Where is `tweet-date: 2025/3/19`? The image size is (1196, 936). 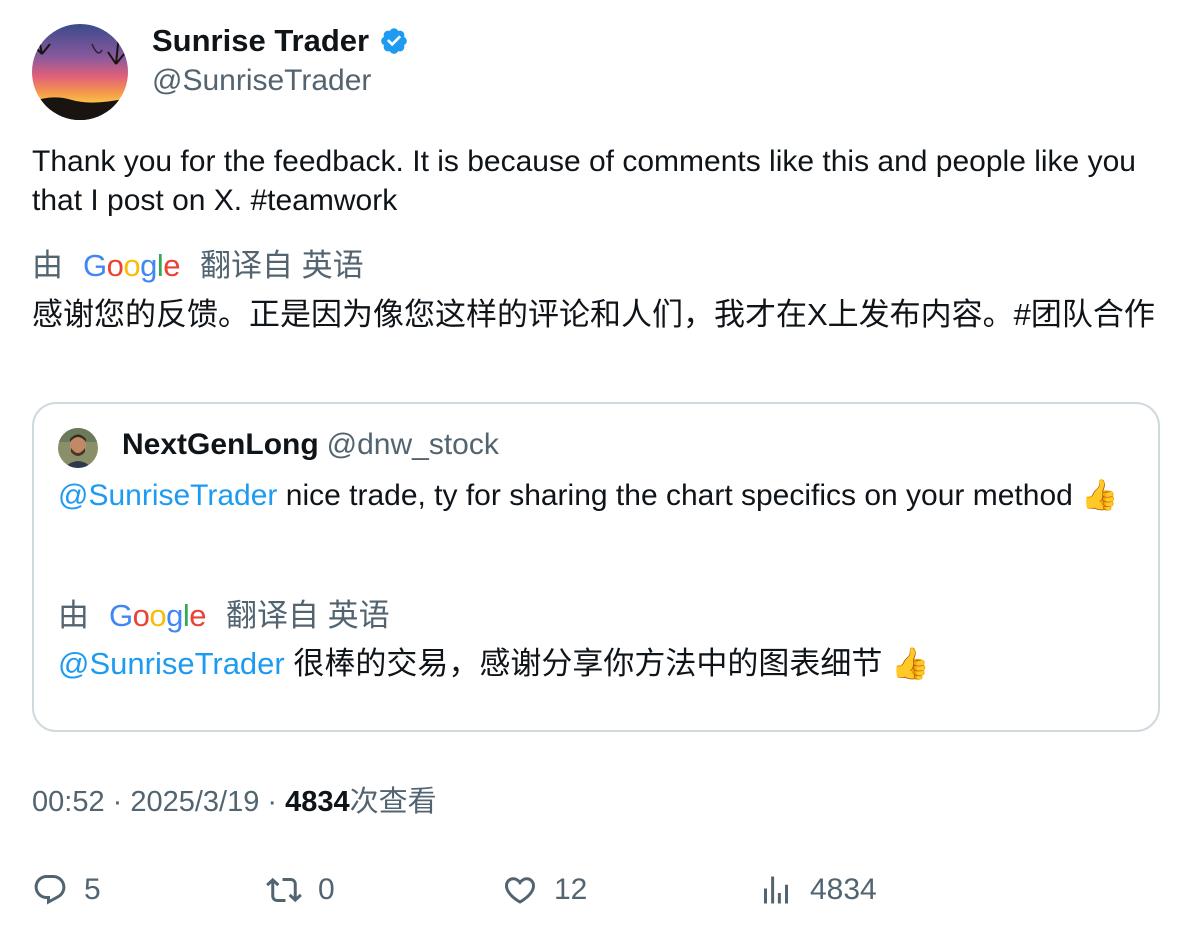
tweet-date: 2025/3/19 is located at coordinates (194, 802).